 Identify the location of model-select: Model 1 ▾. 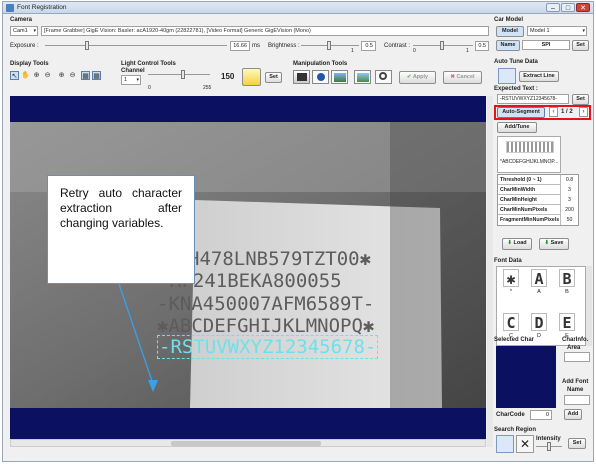
(557, 31).